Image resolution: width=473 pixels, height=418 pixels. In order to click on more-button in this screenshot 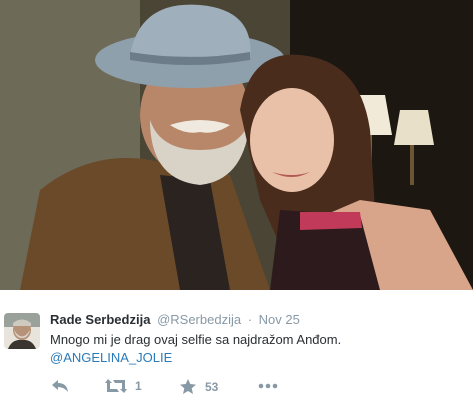, I will do `click(268, 386)`.